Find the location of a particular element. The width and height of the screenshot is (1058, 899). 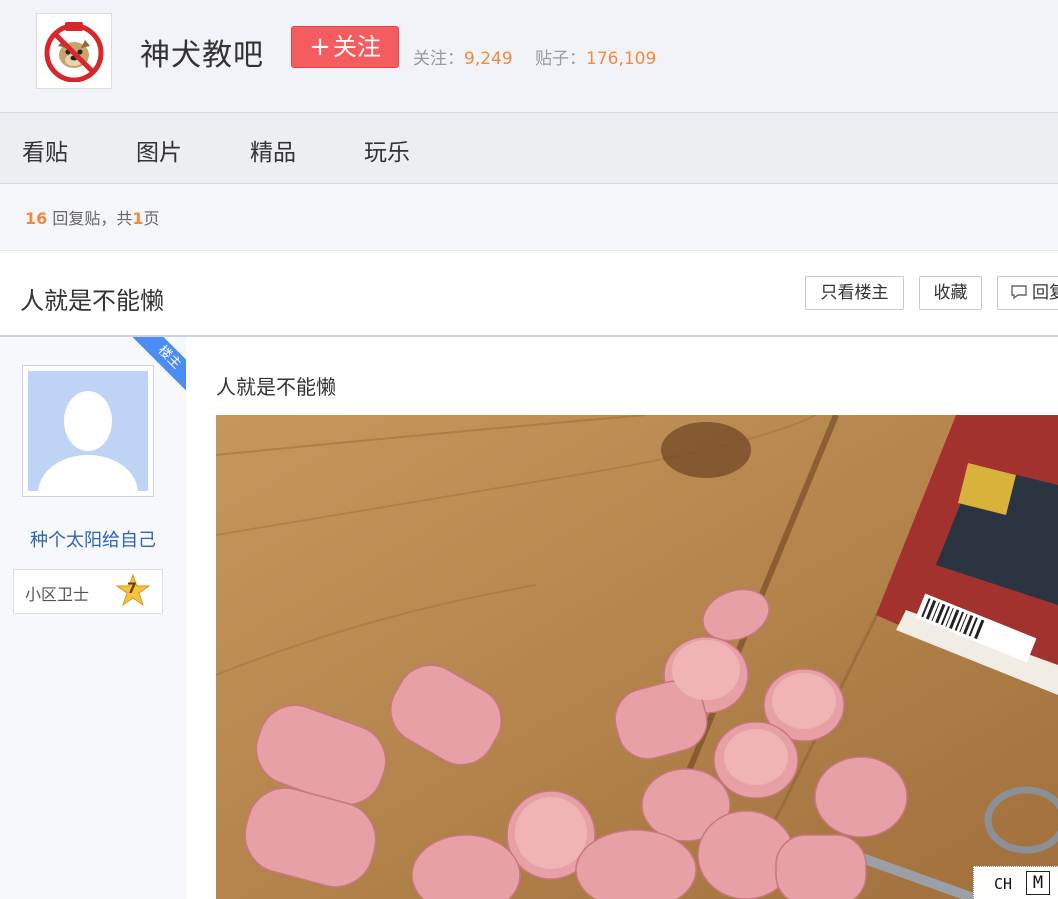

reply-button-label: 回复 is located at coordinates (1045, 293).